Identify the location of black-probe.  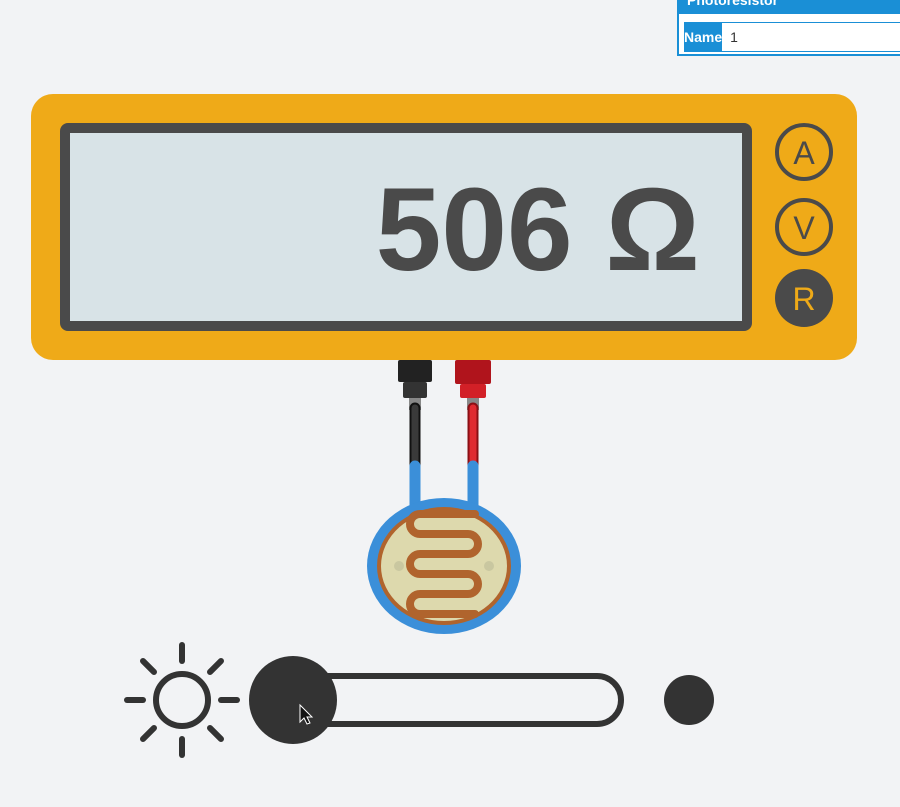
(415, 416).